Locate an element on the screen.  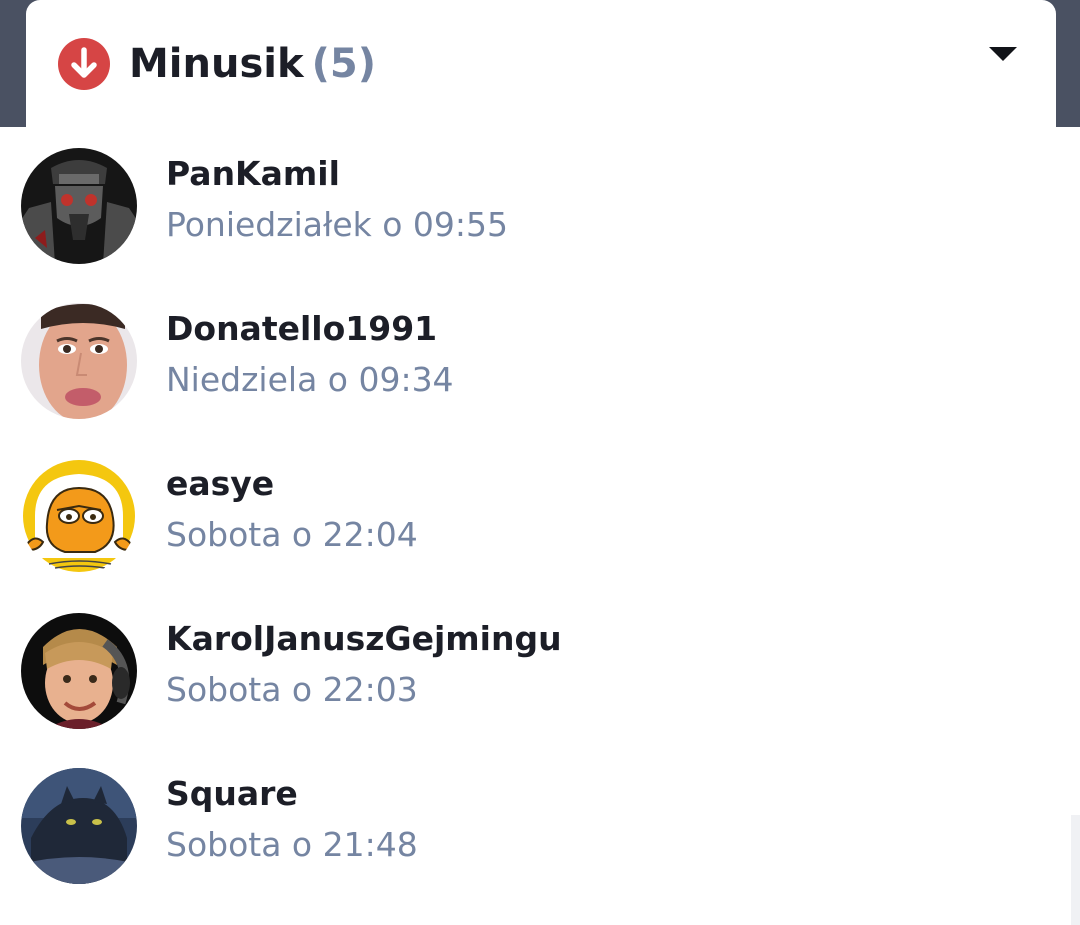
username: KarolJanuszGejmingu is located at coordinates (364, 639).